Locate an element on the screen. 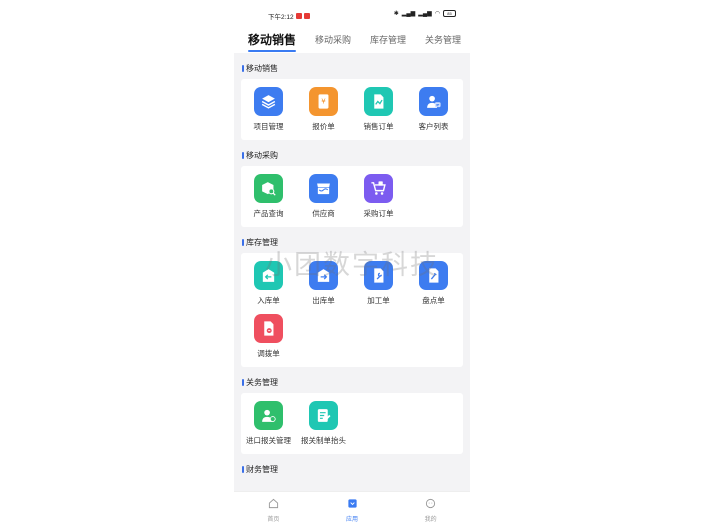 The height and width of the screenshot is (528, 704). bottom-nav: 首页 应用 我的 is located at coordinates (352, 509).